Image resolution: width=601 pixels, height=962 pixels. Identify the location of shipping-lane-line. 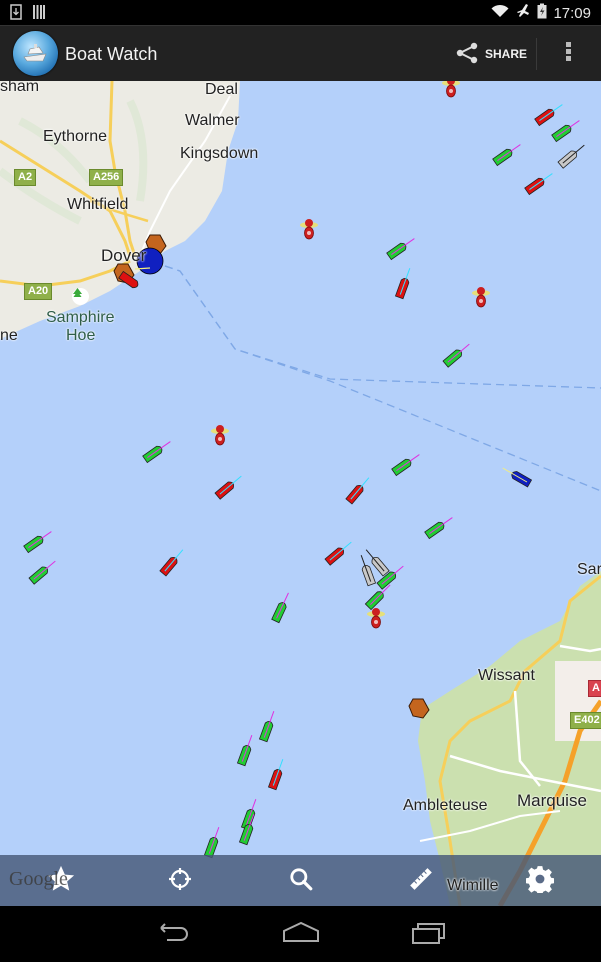
(382, 327).